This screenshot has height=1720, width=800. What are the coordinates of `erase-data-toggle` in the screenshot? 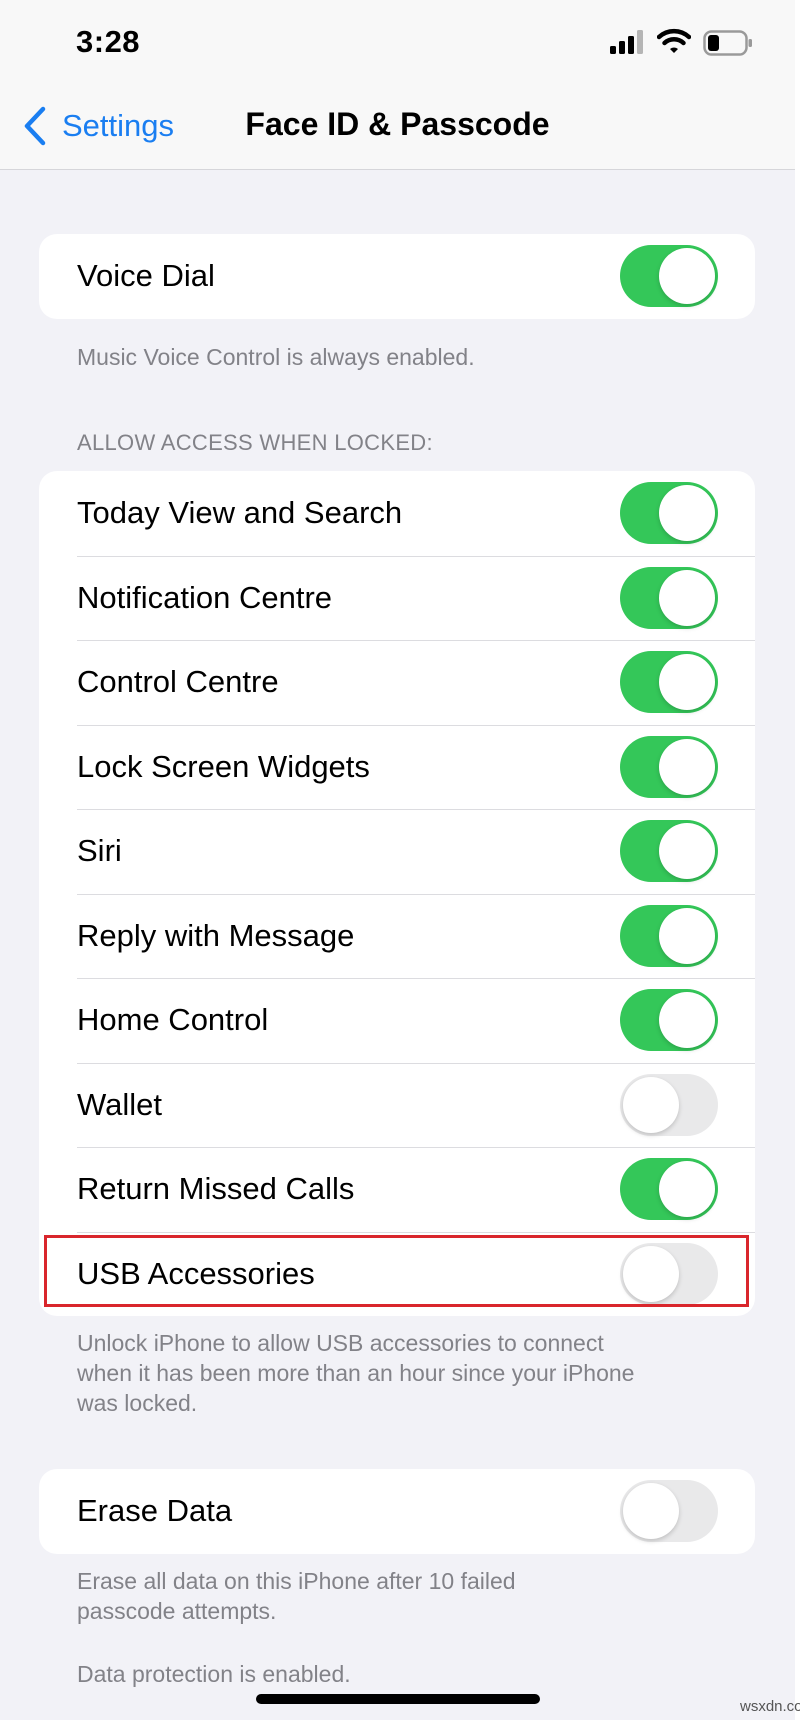 It's located at (669, 1511).